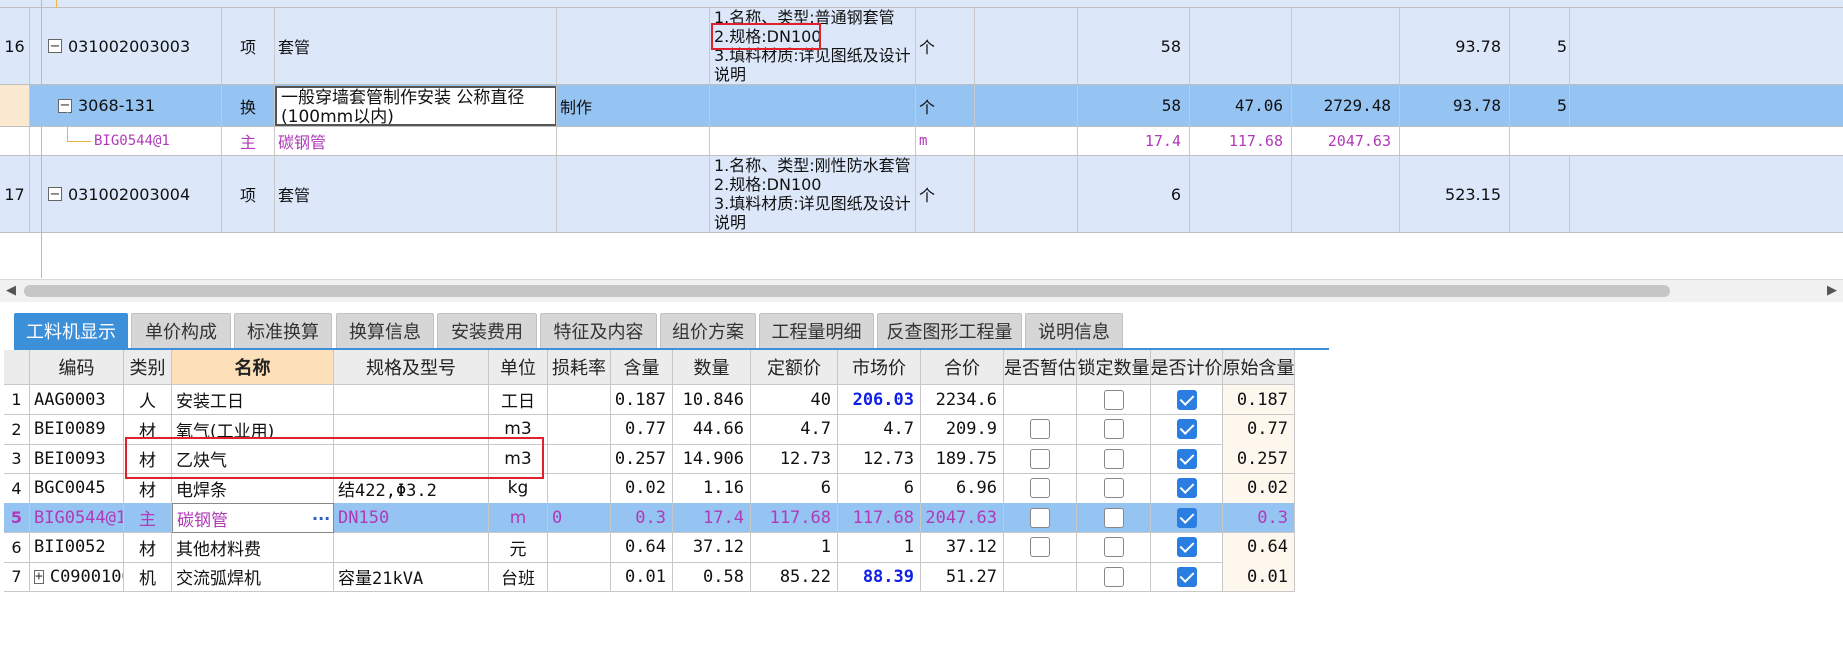  What do you see at coordinates (879, 400) in the screenshot?
I see `resource-market-price: 206.03` at bounding box center [879, 400].